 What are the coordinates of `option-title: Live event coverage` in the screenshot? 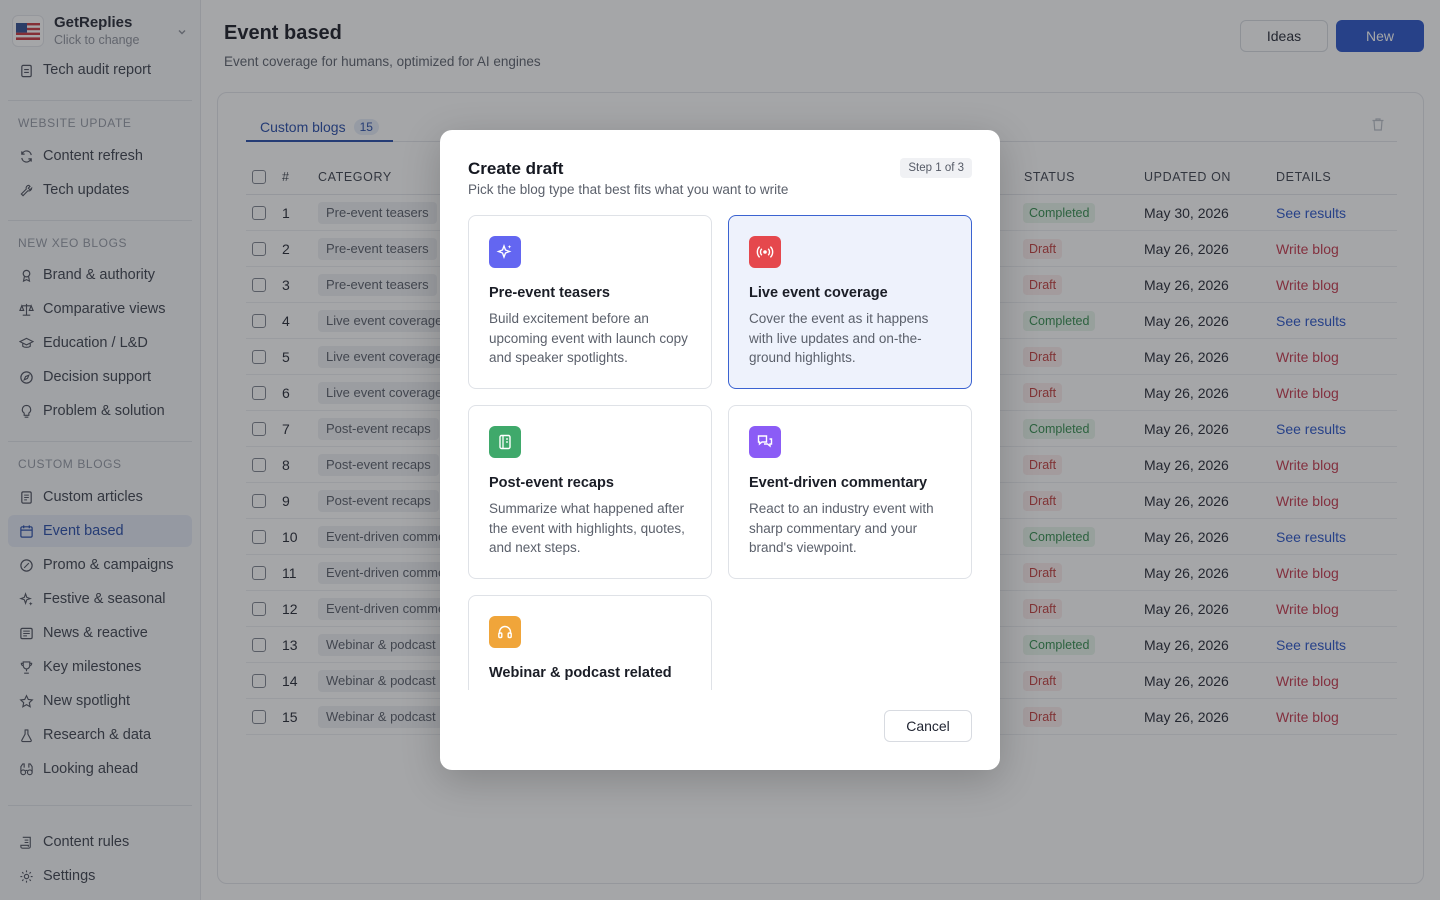 It's located at (818, 293).